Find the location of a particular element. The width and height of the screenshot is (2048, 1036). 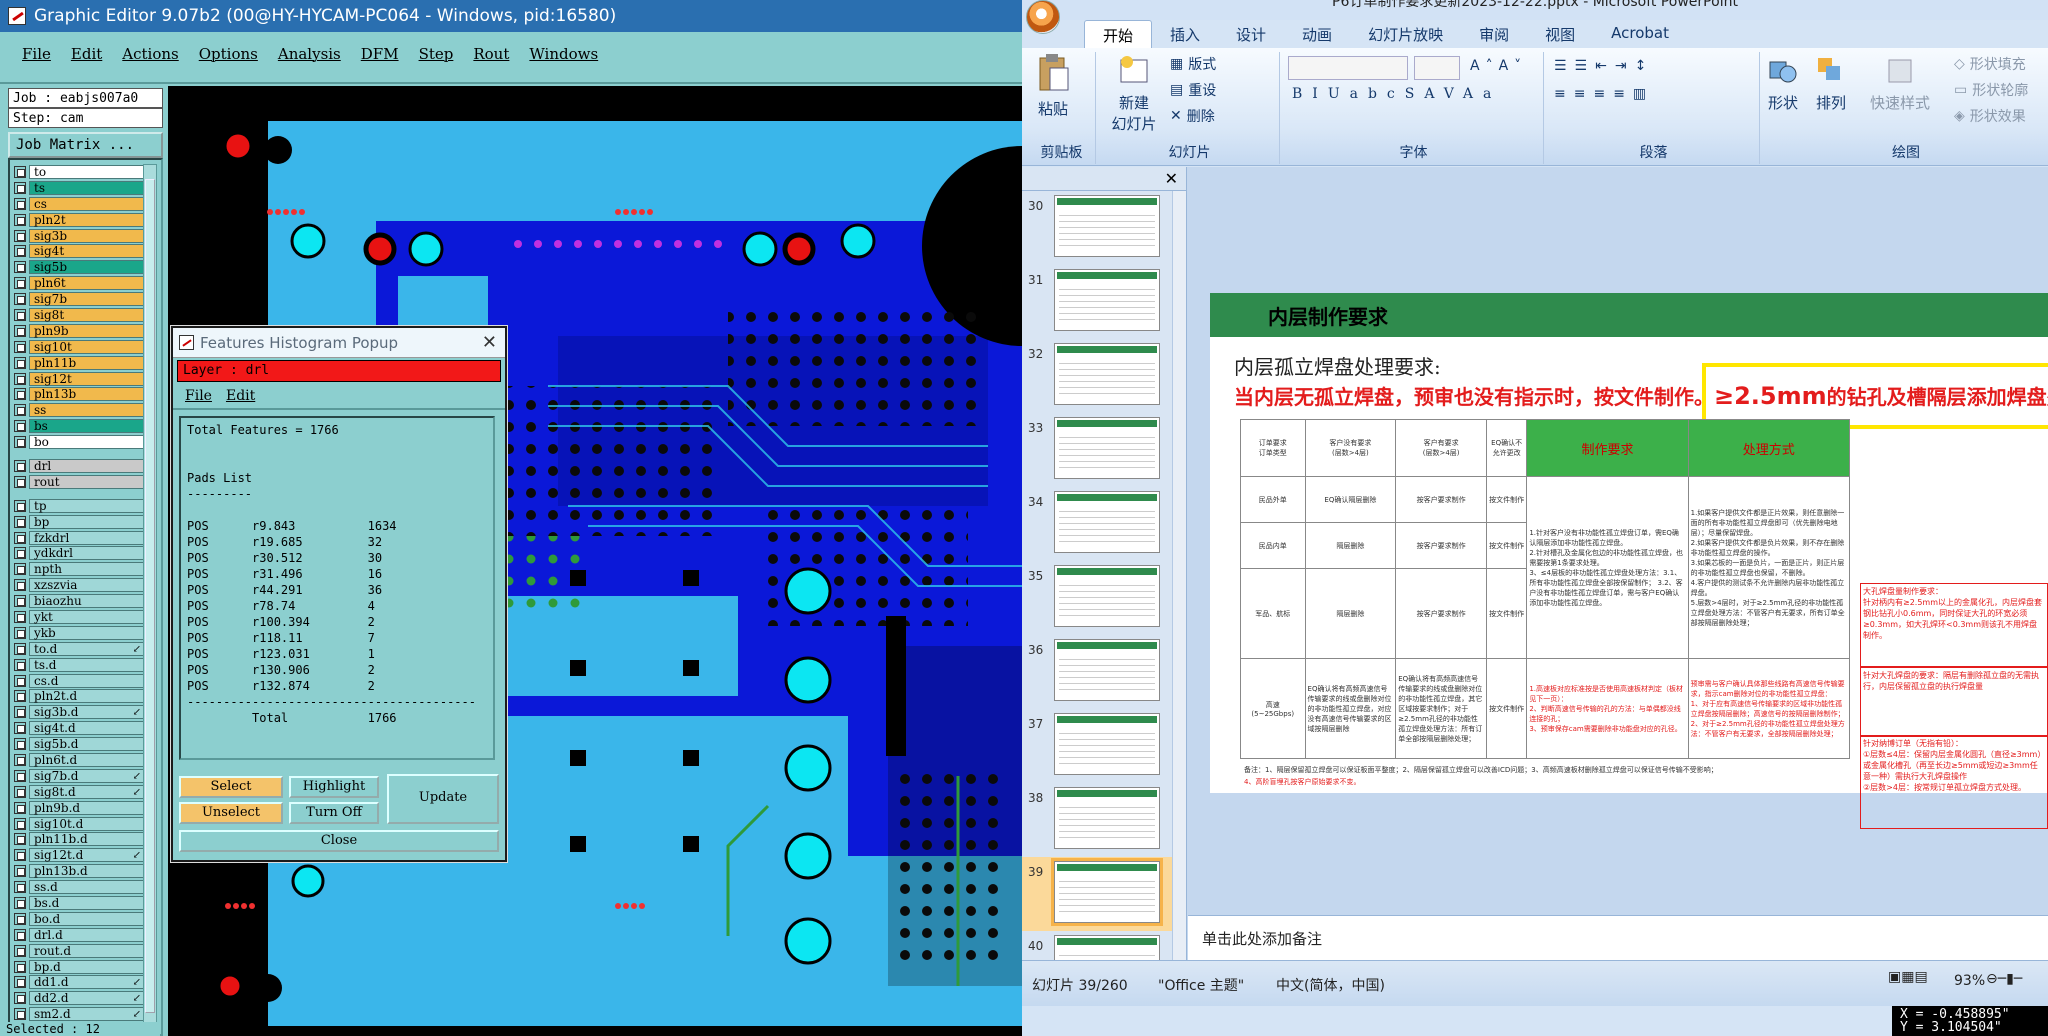

slide-thumbnail: 31 is located at coordinates (1097, 302).